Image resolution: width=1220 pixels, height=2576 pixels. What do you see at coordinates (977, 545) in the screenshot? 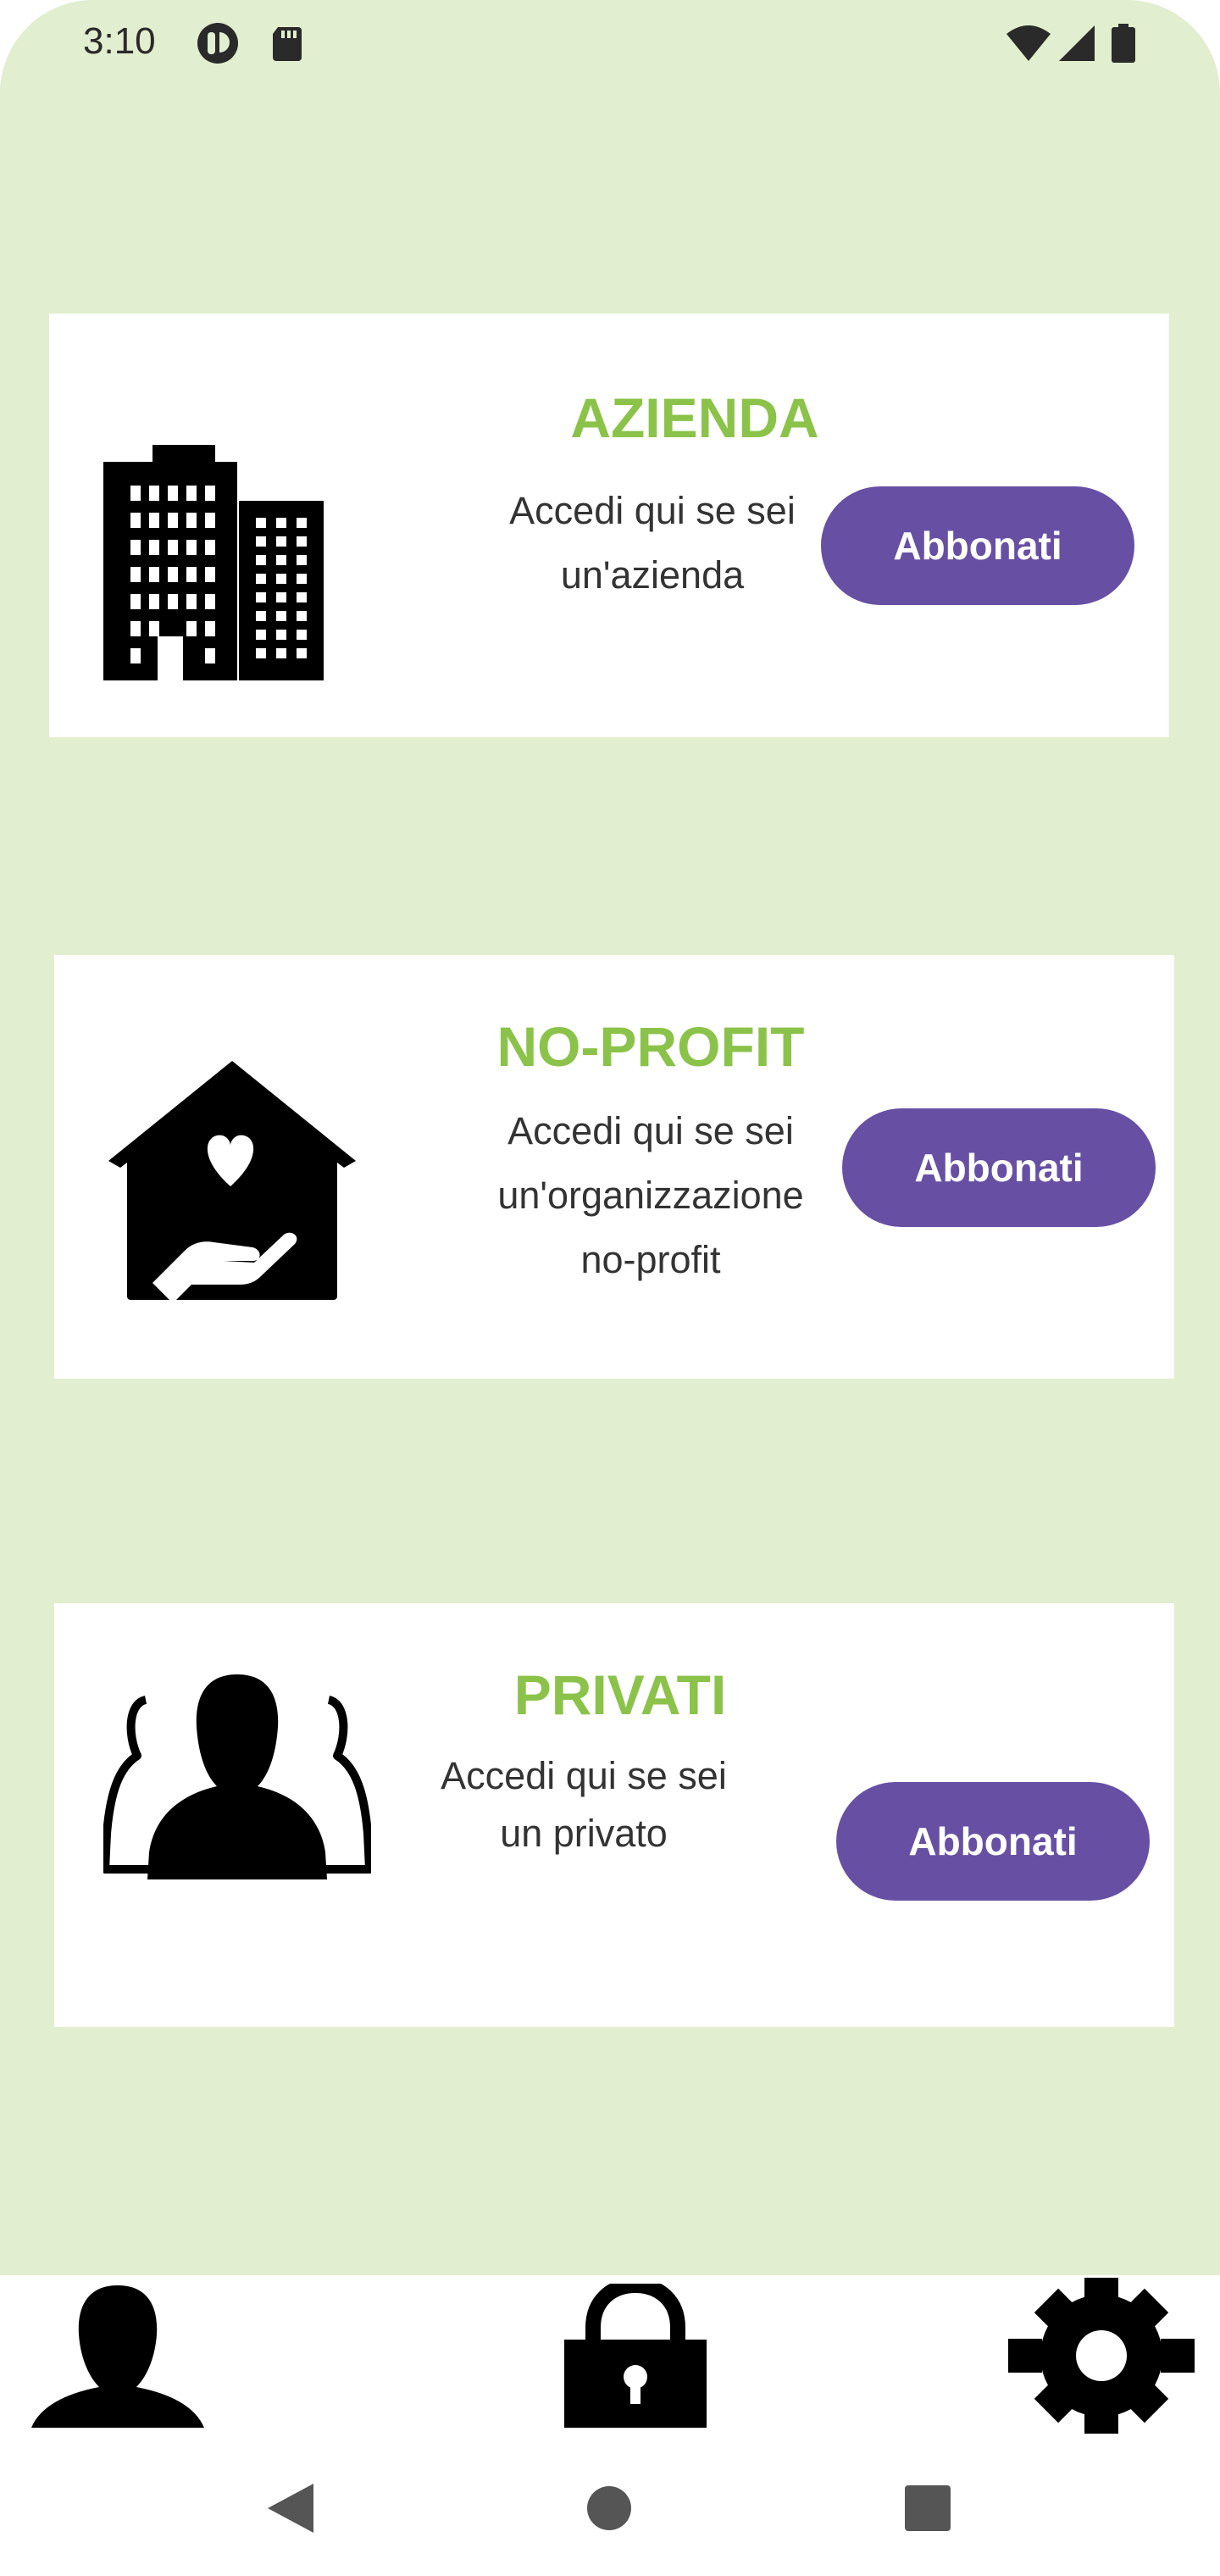
I see `azienda-subscribe-button: Abbonati` at bounding box center [977, 545].